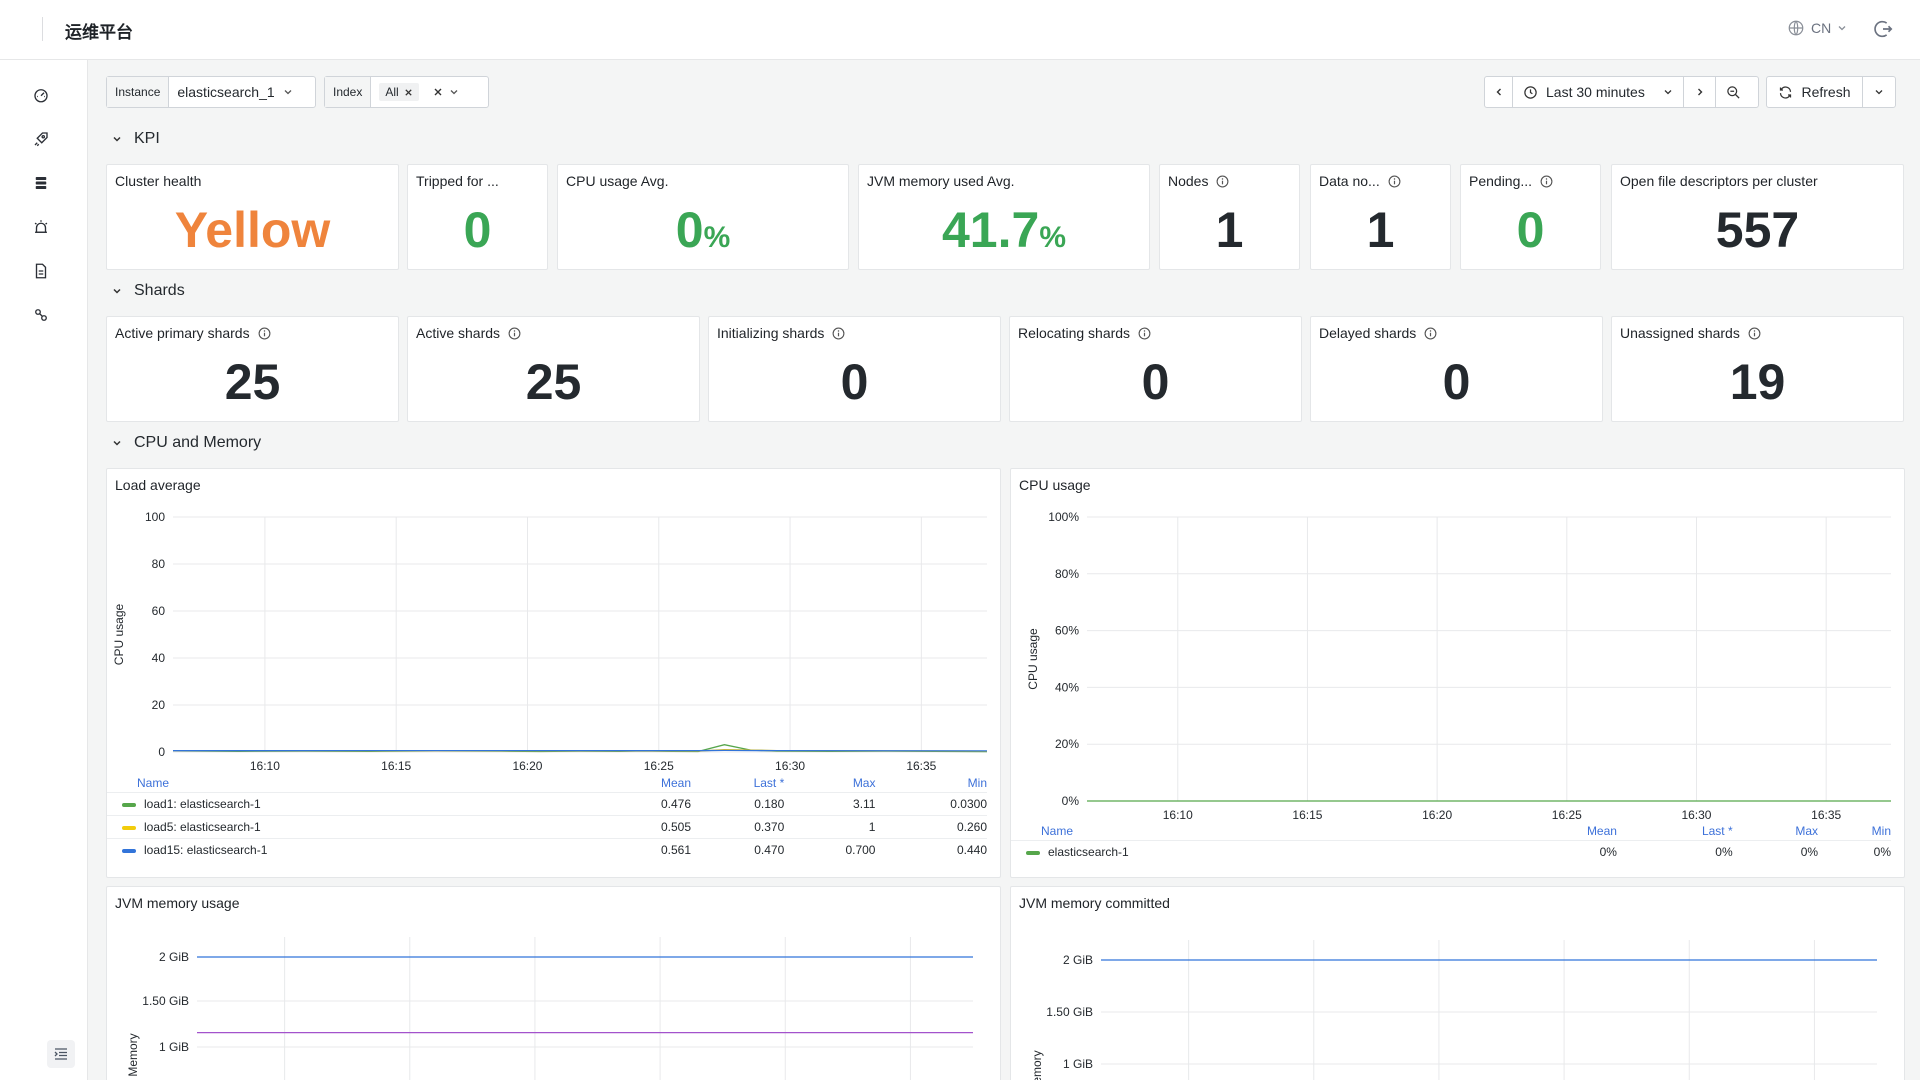  What do you see at coordinates (1733, 92) in the screenshot?
I see `zoom-out-button` at bounding box center [1733, 92].